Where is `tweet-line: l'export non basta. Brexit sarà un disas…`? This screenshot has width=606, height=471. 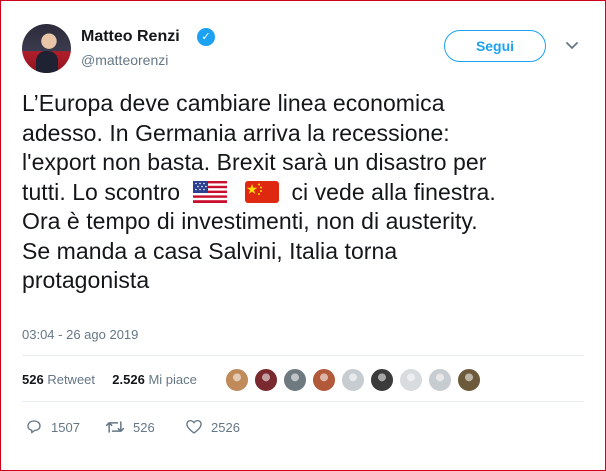
tweet-line: l'export non basta. Brexit sarà un disas… is located at coordinates (254, 162).